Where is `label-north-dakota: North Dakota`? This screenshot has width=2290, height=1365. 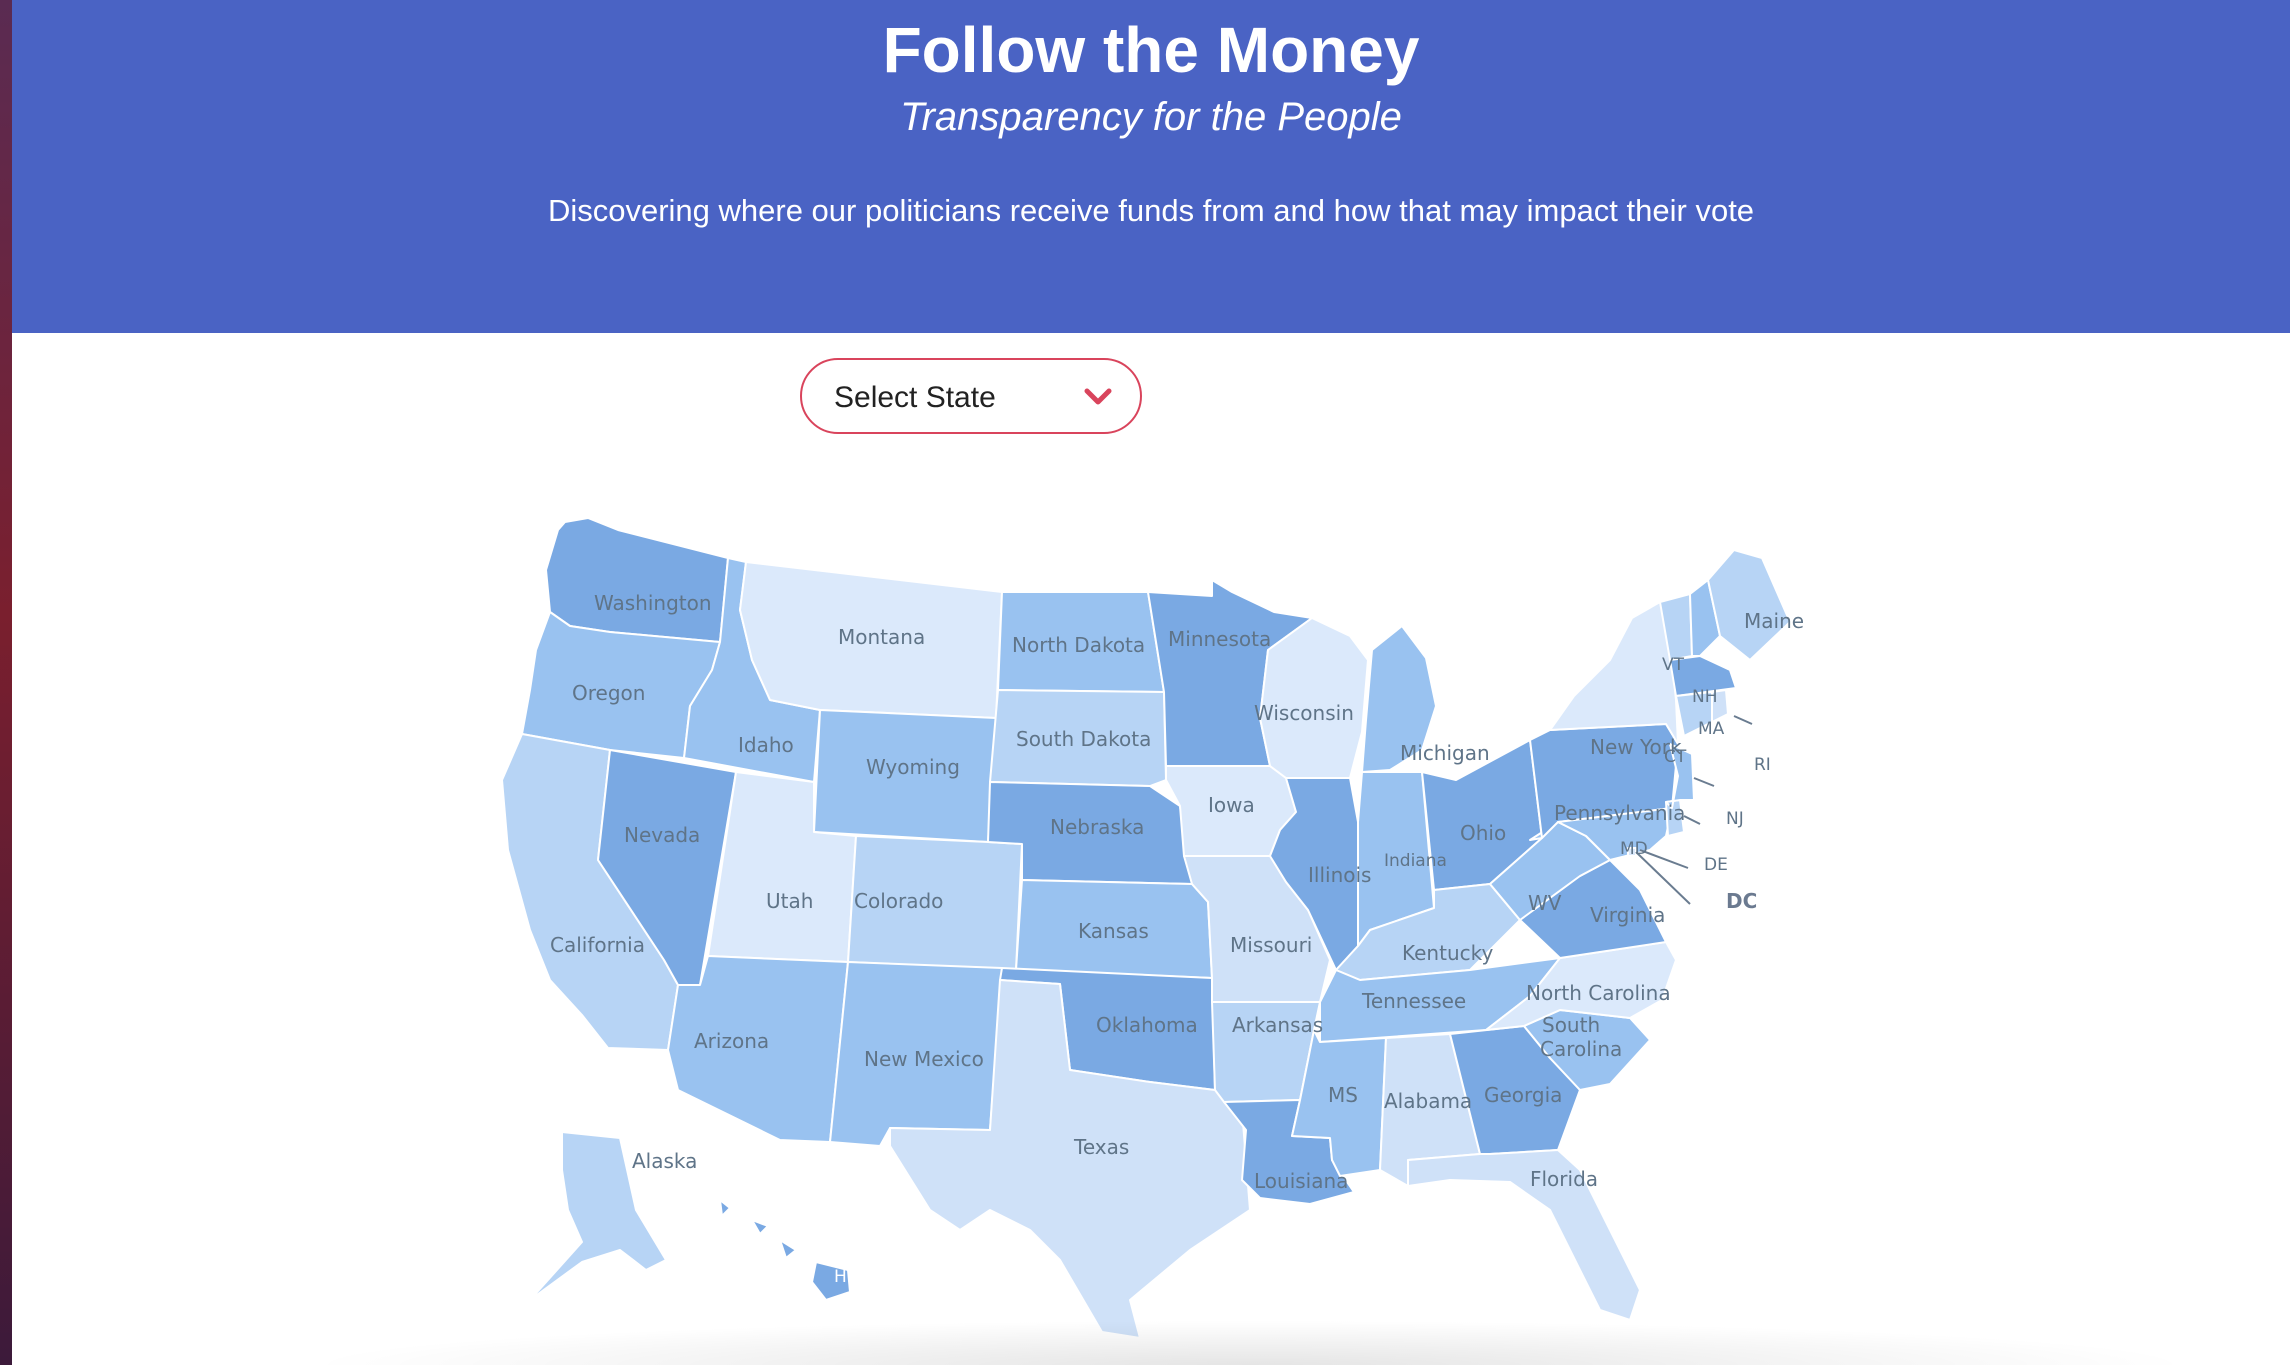
label-north-dakota: North Dakota is located at coordinates (1078, 645).